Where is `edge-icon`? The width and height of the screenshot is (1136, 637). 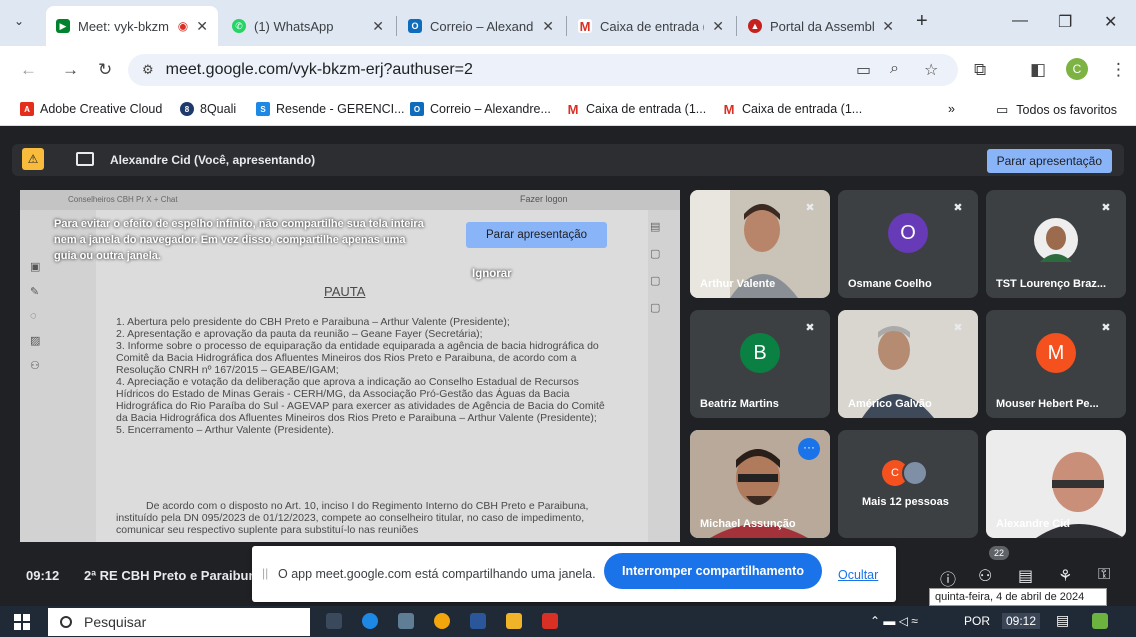
edge-icon is located at coordinates (370, 621).